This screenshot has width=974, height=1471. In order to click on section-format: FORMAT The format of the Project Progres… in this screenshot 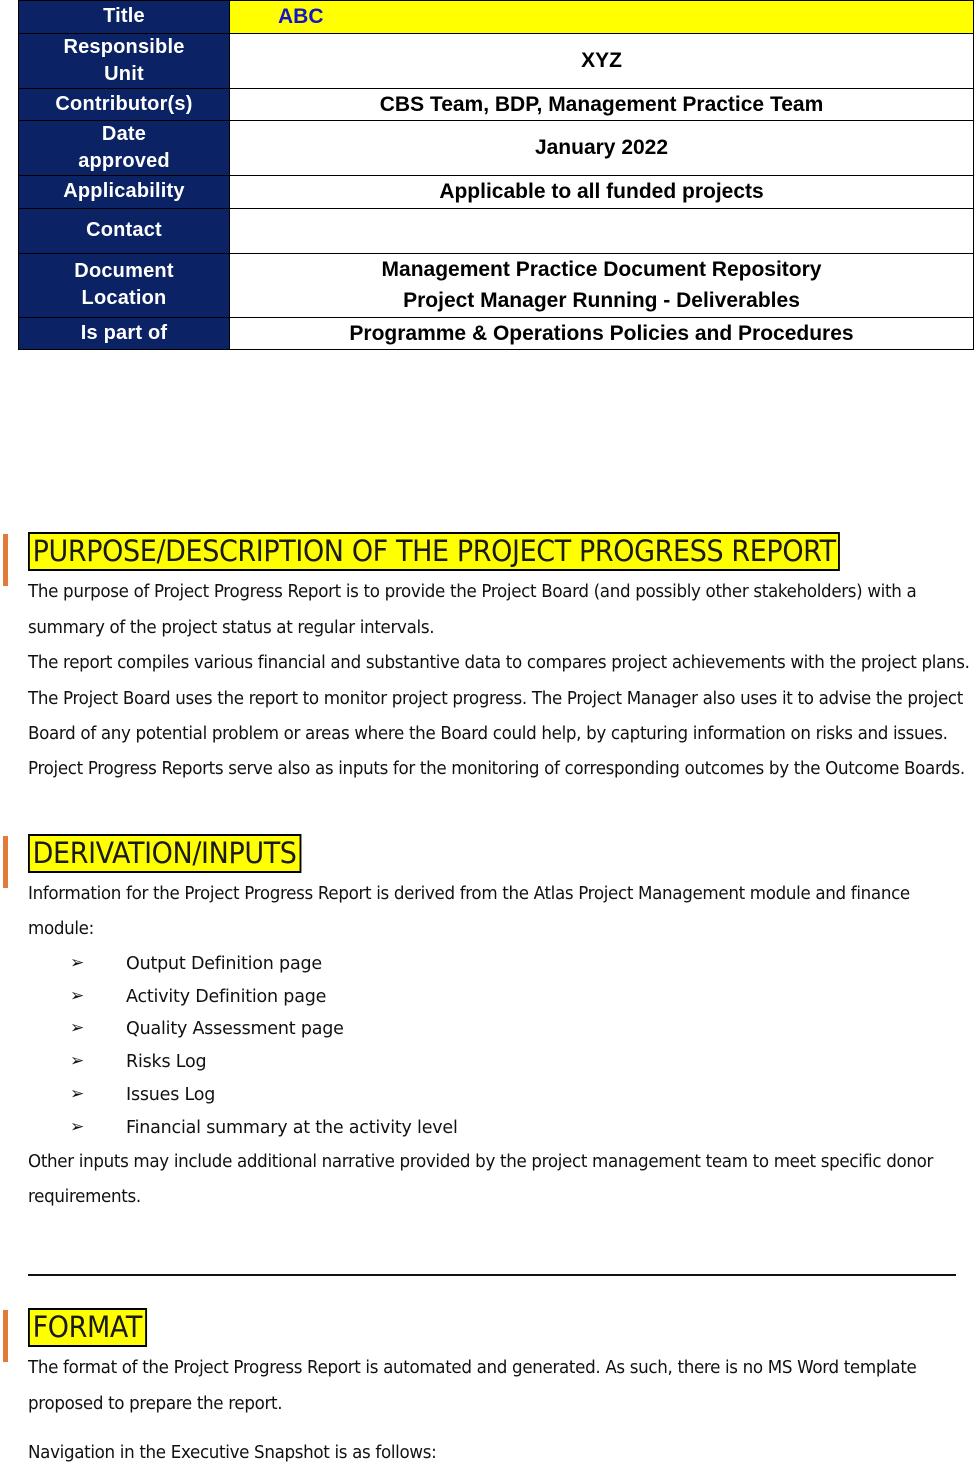, I will do `click(487, 1373)`.